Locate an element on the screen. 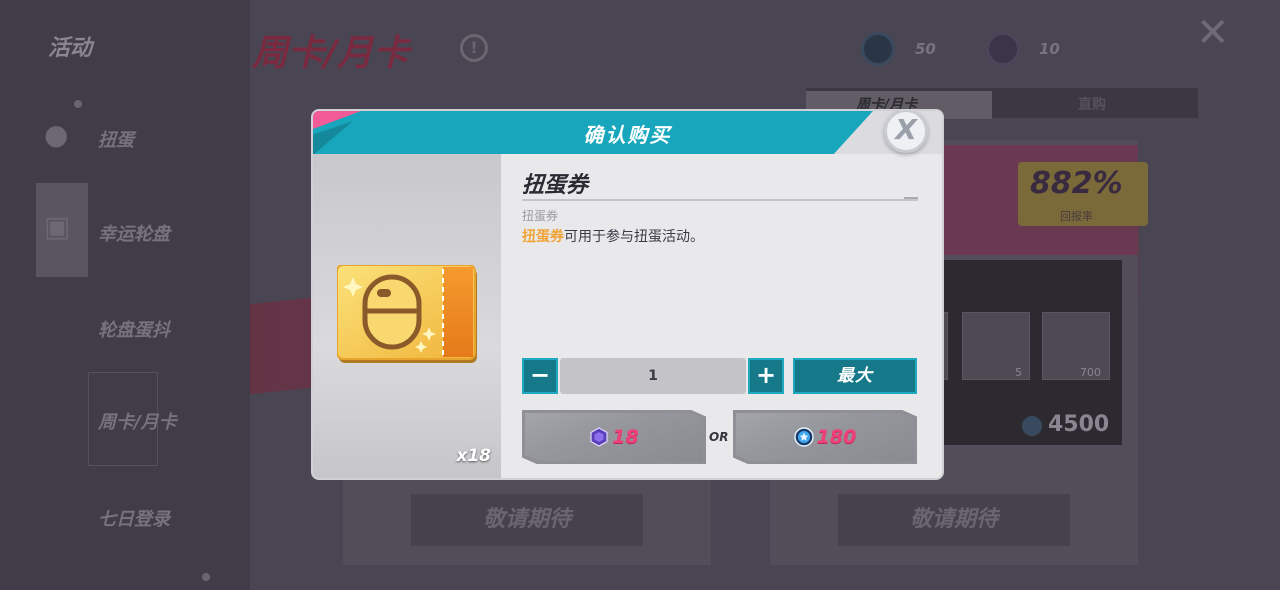 This screenshot has height=590, width=1280. item-description-text: 可用于参与扭蛋活动。 is located at coordinates (634, 237).